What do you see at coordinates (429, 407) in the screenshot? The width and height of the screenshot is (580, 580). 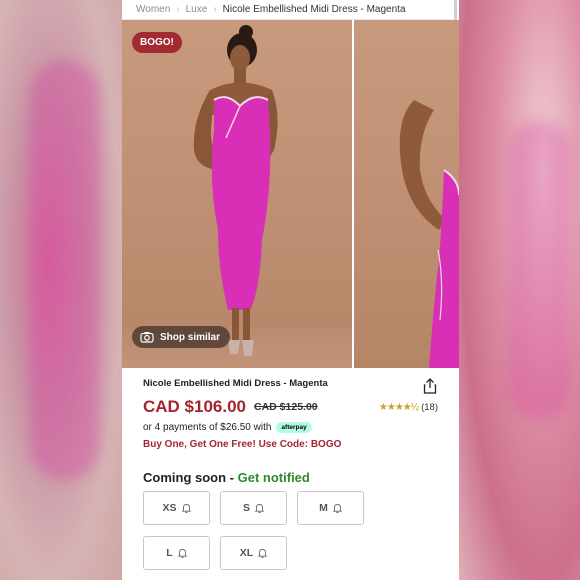 I see `review-count: (18)` at bounding box center [429, 407].